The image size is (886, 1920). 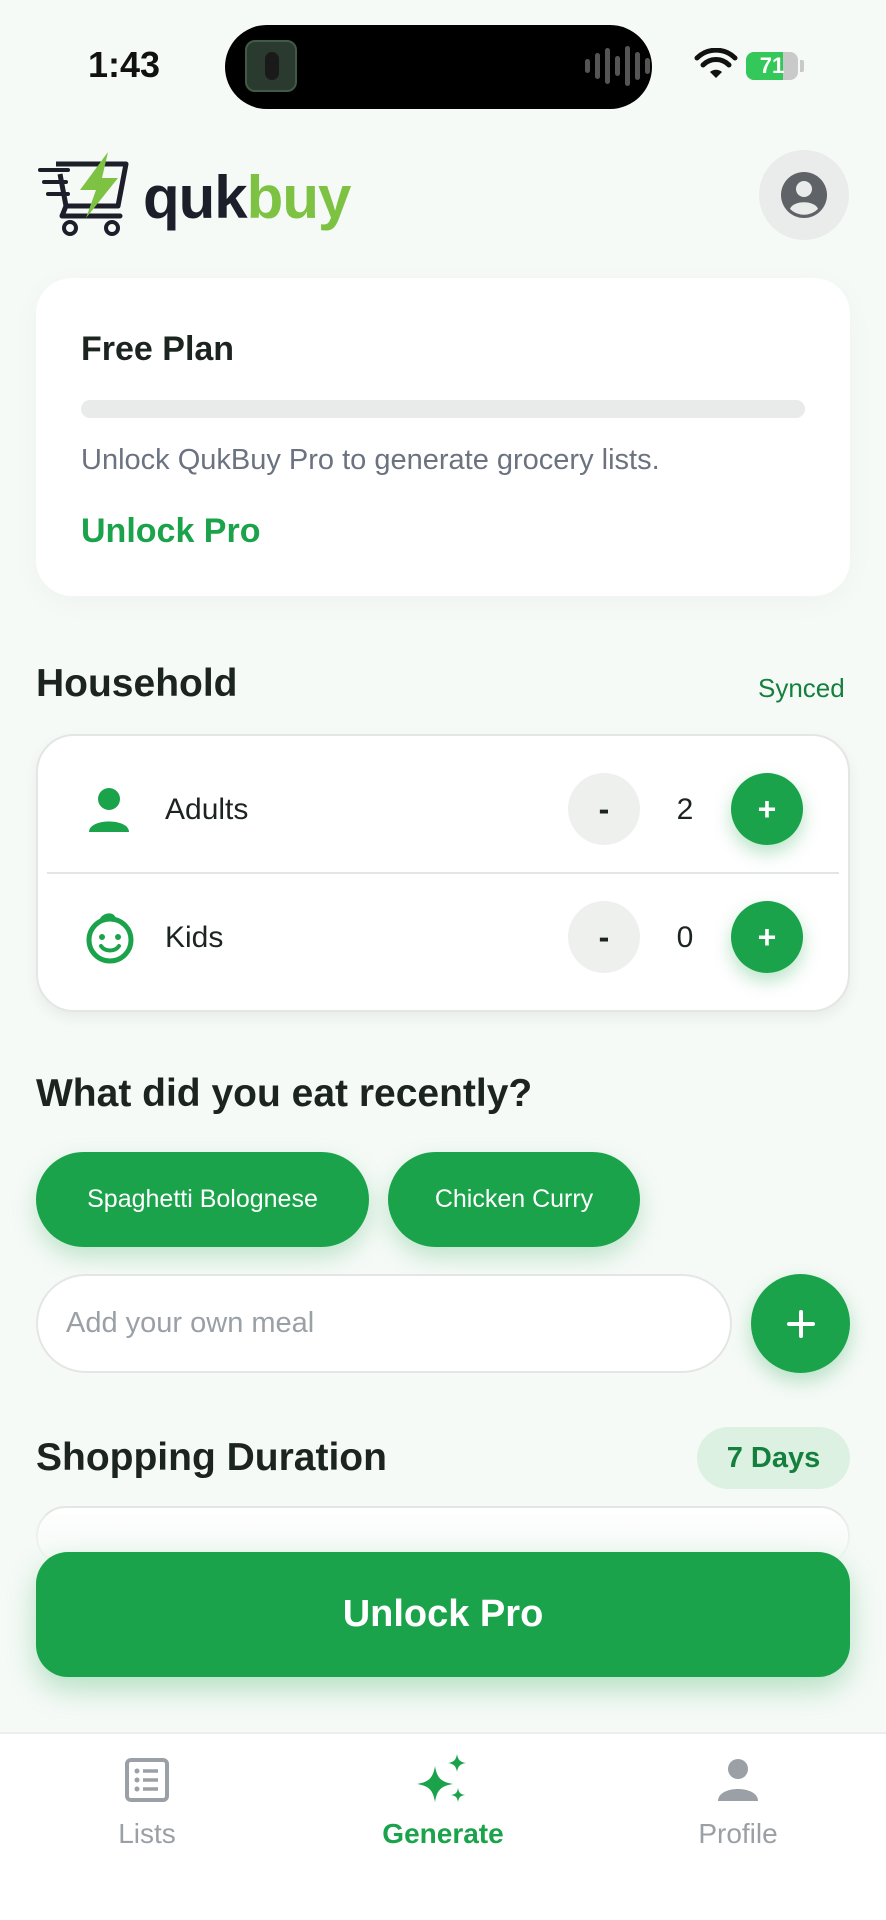 I want to click on status-time: 1:43, so click(x=124, y=64).